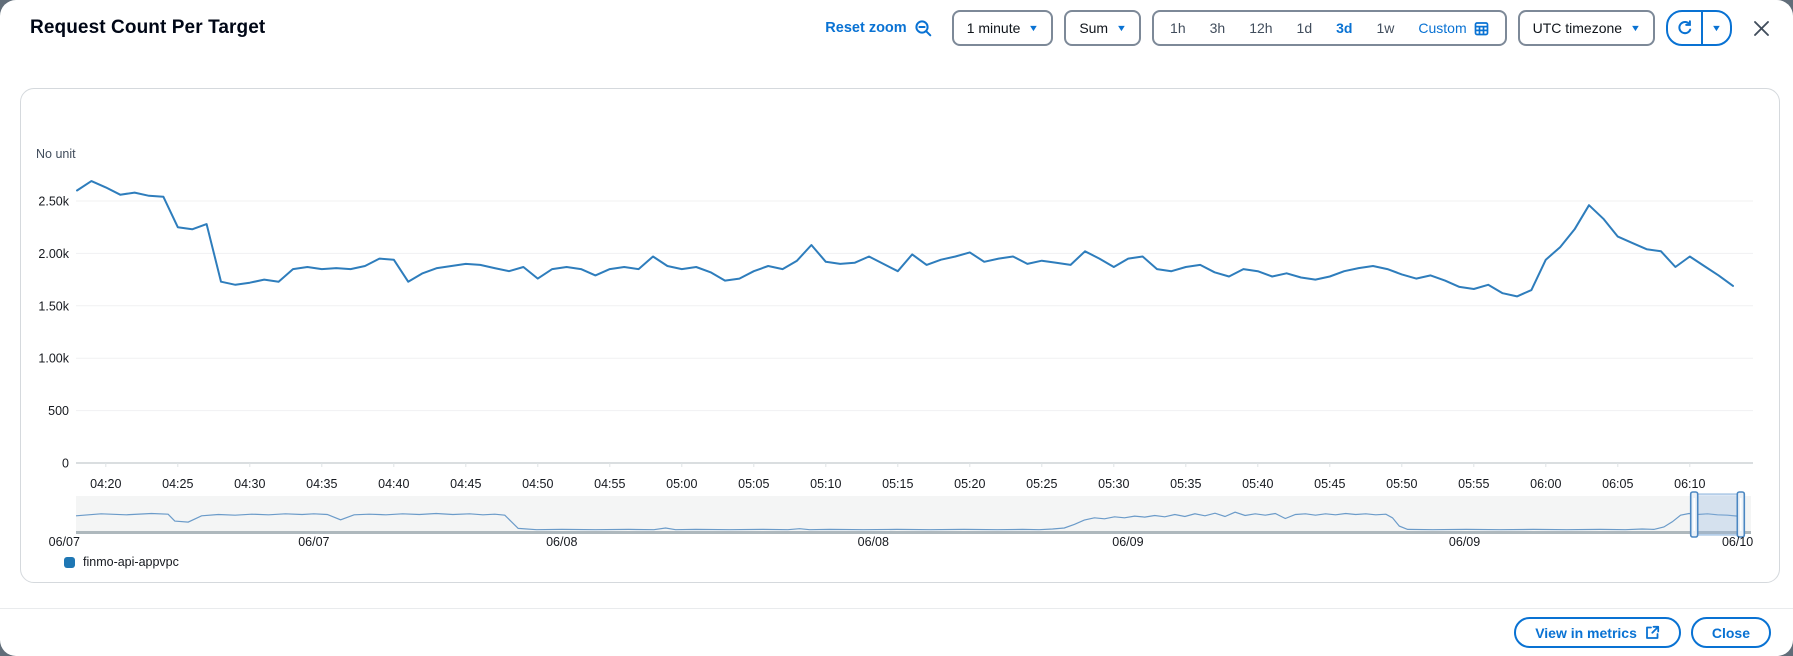  What do you see at coordinates (1737, 542) in the screenshot?
I see `timeline-date-label: 06/10` at bounding box center [1737, 542].